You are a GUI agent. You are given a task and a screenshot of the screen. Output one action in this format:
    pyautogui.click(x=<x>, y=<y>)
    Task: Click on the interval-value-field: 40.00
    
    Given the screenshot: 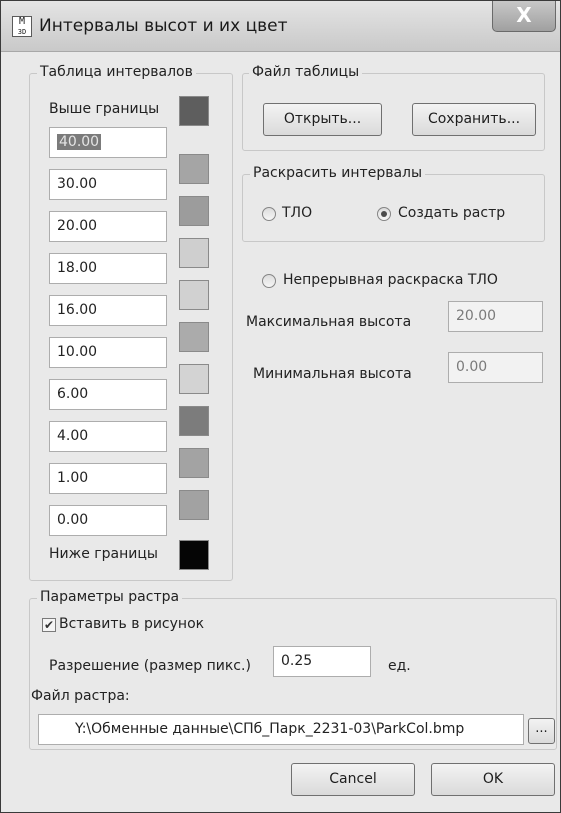 What is the action you would take?
    pyautogui.click(x=108, y=142)
    